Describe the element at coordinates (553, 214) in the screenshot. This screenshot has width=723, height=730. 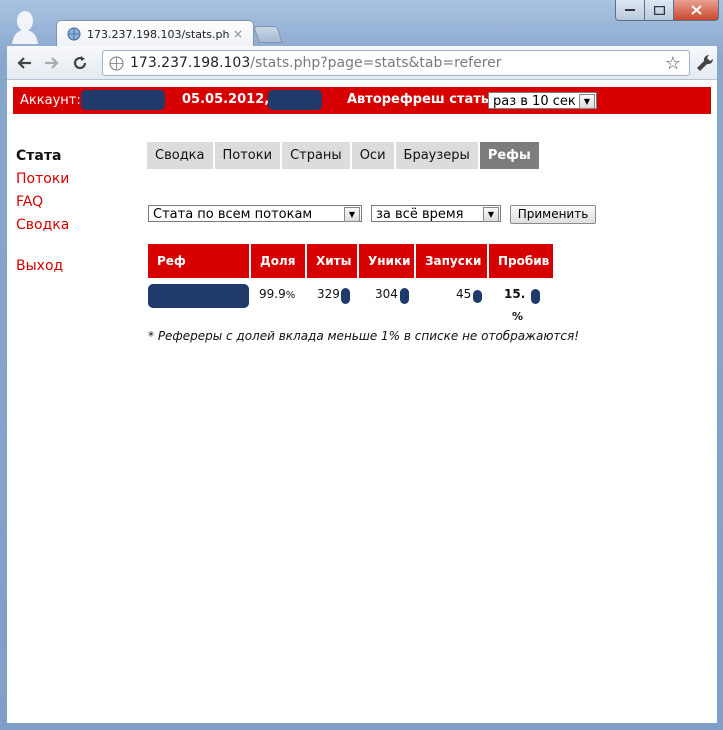
I see `apply-button: Применить` at that location.